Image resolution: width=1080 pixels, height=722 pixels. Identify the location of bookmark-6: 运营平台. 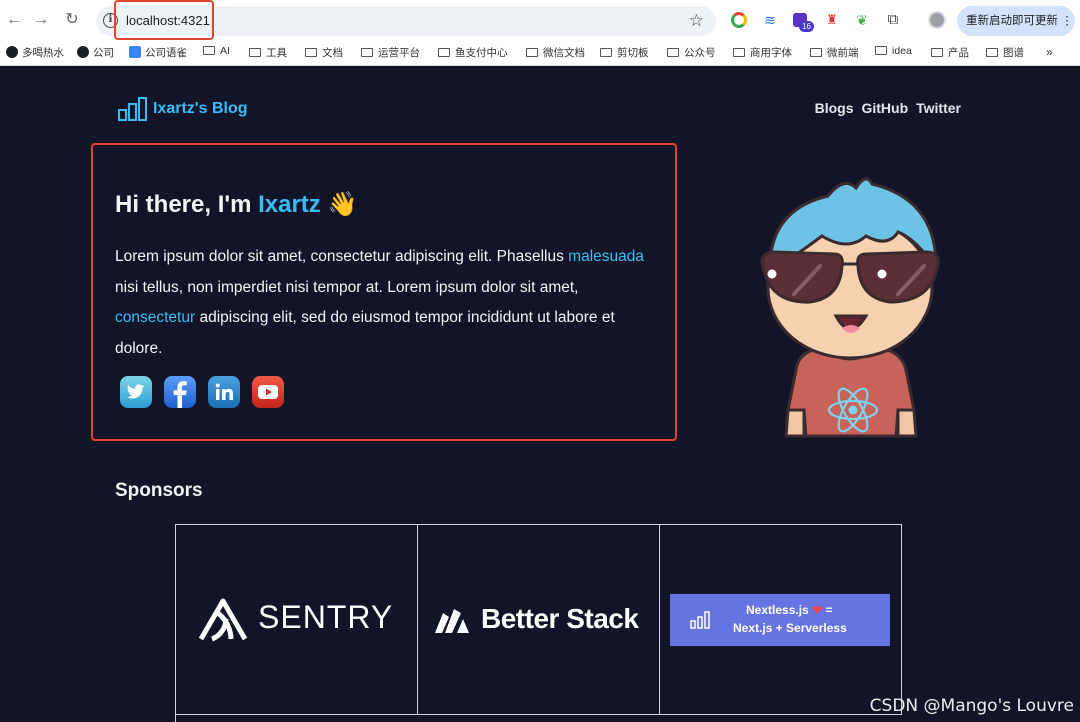
(390, 52).